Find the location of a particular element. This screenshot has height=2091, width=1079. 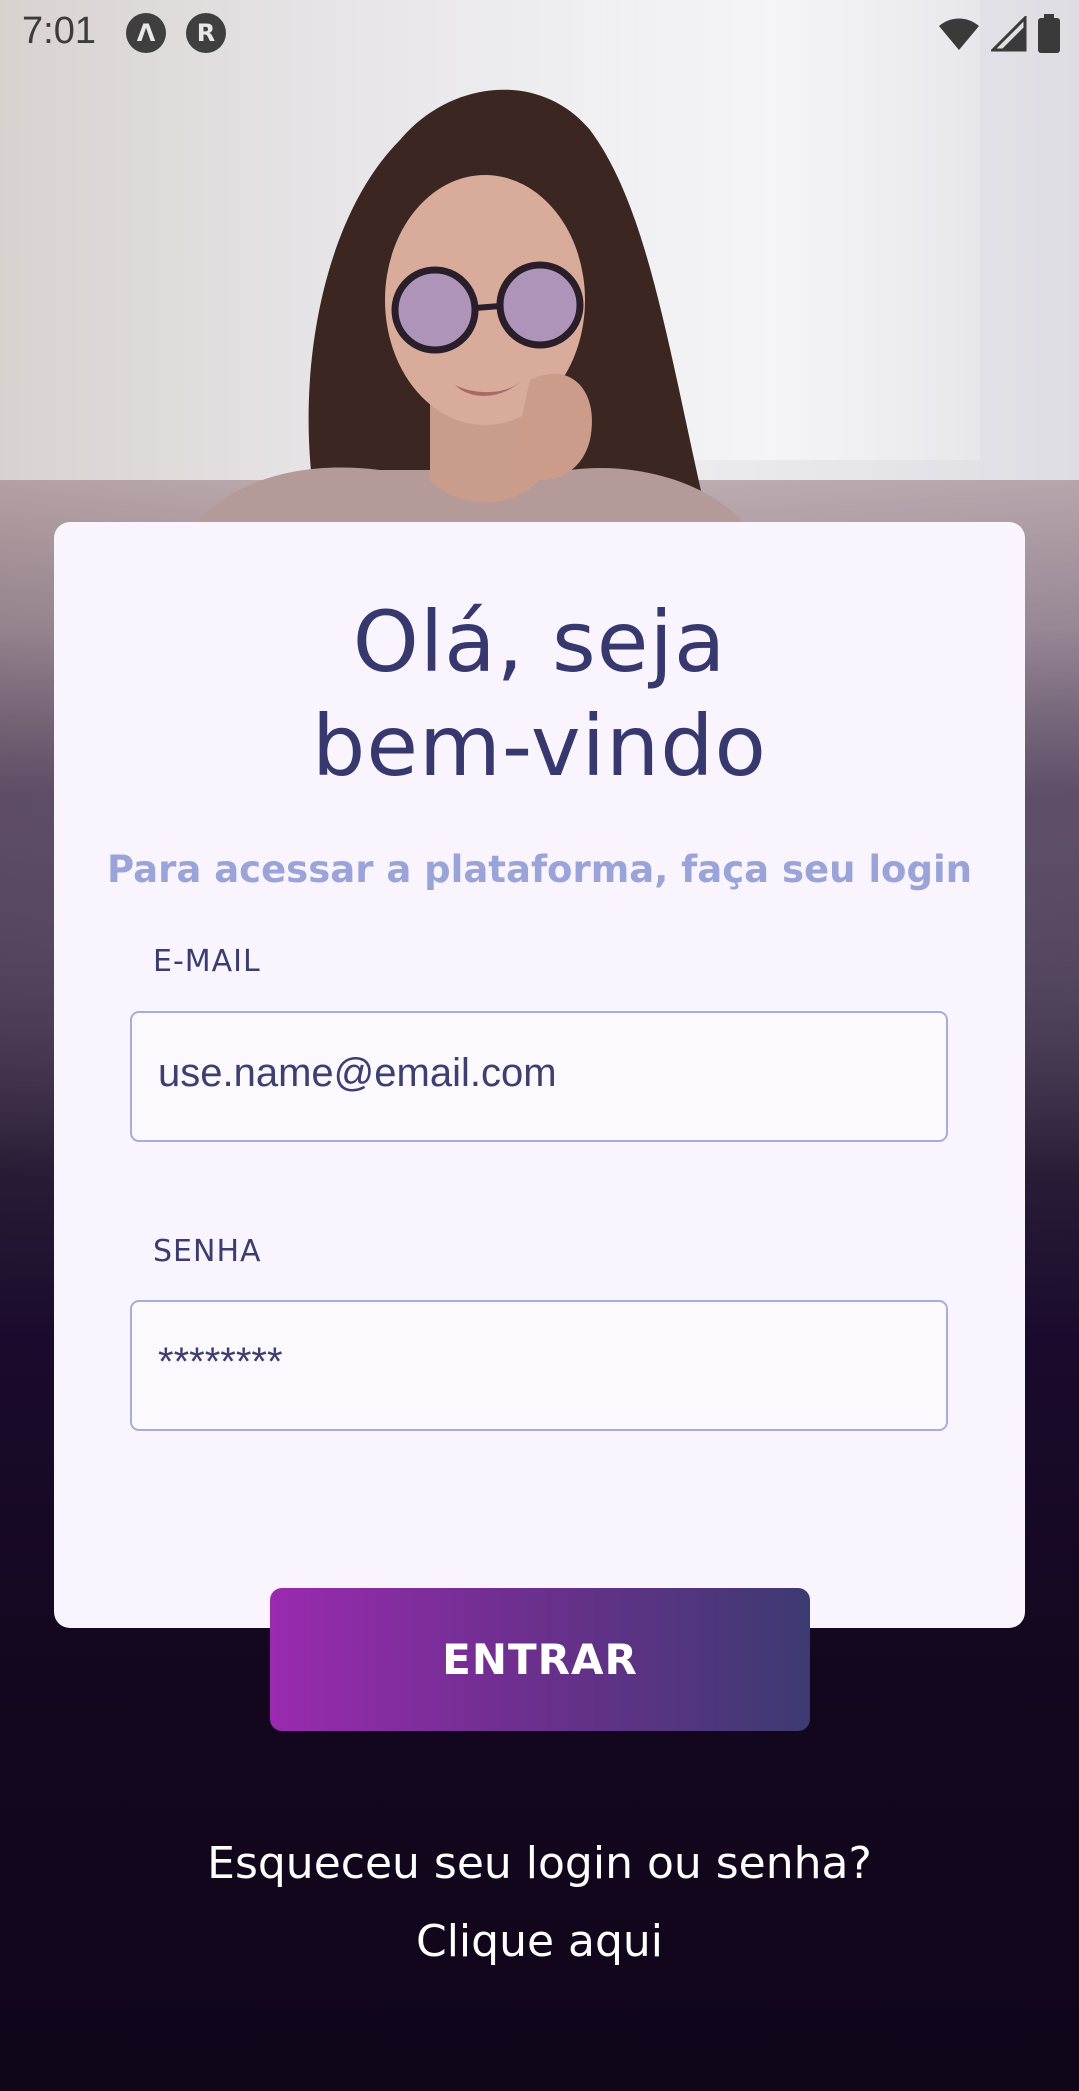

password-value: ******** is located at coordinates (220, 1362).